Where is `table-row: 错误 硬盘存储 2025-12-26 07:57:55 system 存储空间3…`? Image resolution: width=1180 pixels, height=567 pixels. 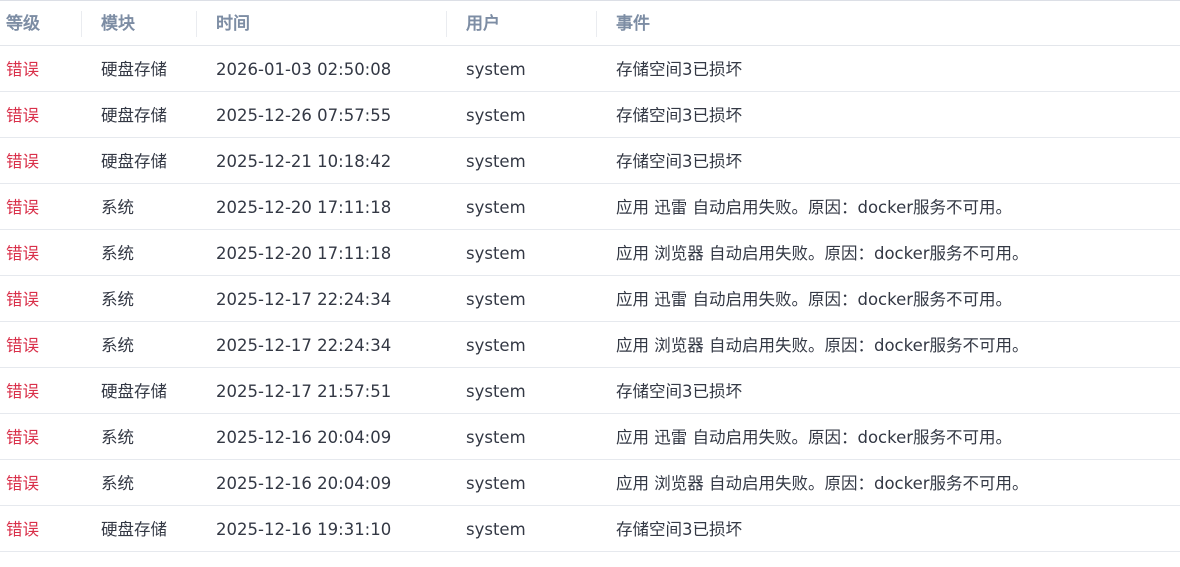 table-row: 错误 硬盘存储 2025-12-26 07:57:55 system 存储空间3… is located at coordinates (590, 115).